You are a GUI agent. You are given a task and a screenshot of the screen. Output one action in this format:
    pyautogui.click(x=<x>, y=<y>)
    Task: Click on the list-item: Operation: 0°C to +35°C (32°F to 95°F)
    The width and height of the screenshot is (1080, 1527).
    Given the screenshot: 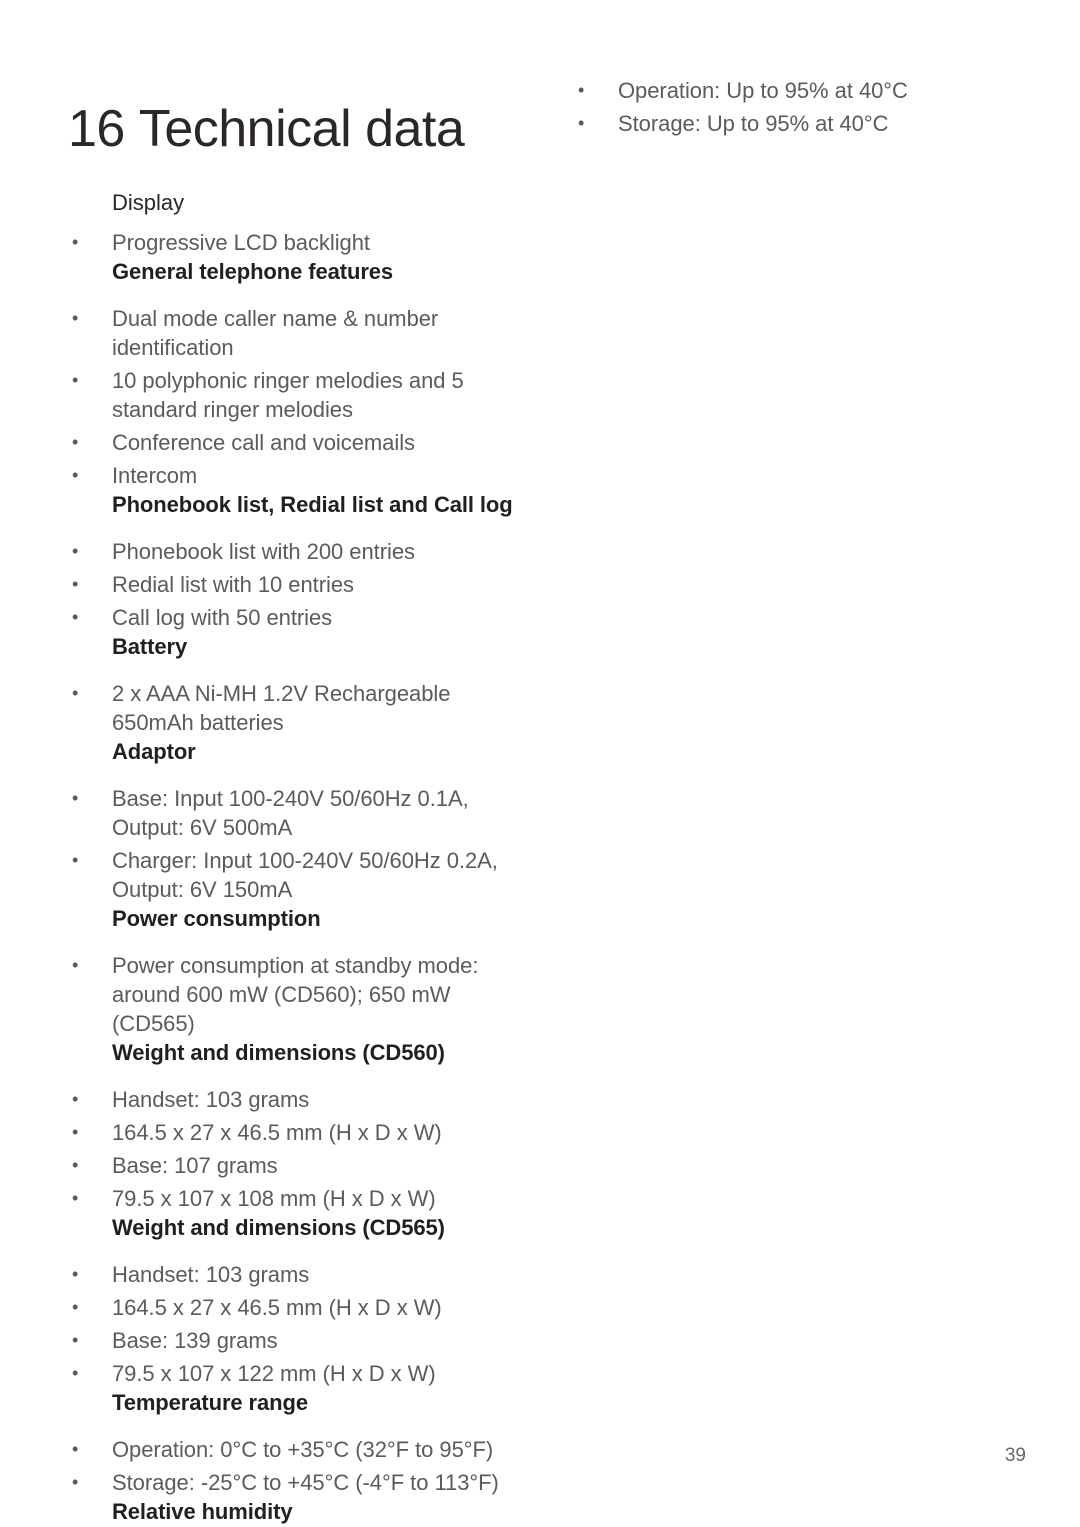 What is the action you would take?
    pyautogui.click(x=294, y=1449)
    